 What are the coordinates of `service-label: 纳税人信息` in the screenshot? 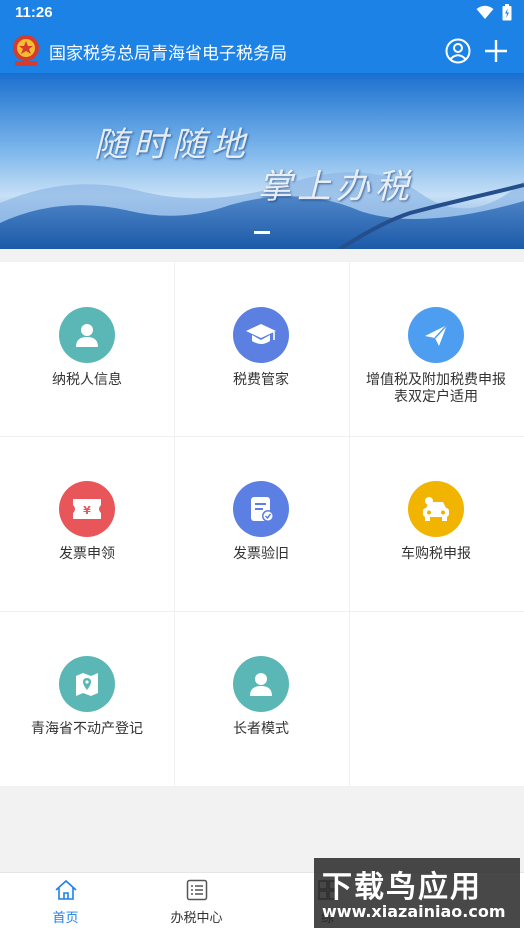 It's located at (87, 379).